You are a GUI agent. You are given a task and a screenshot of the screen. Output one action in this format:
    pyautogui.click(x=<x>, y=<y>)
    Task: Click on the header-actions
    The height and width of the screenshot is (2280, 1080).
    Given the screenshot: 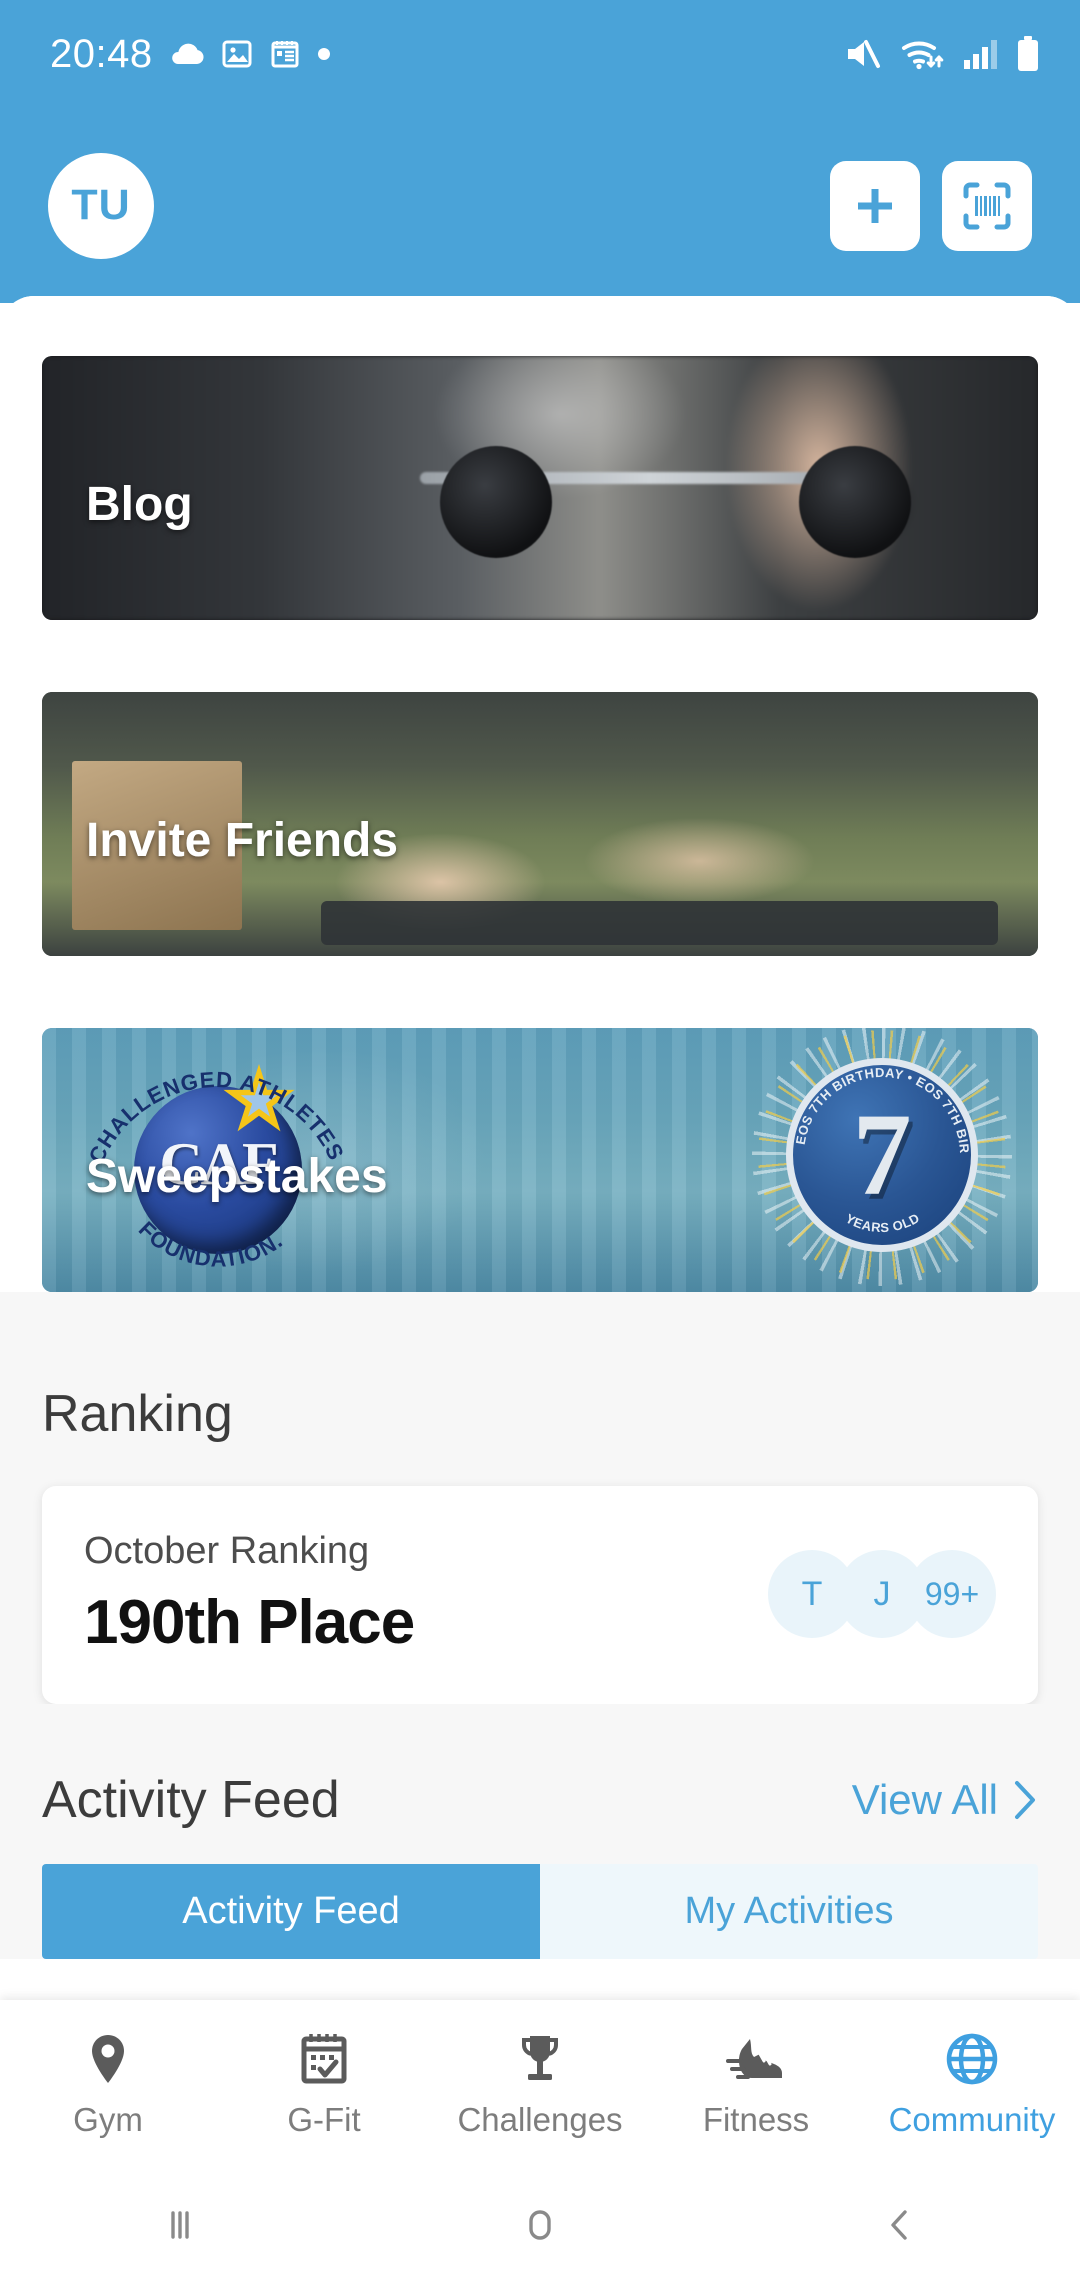 What is the action you would take?
    pyautogui.click(x=931, y=205)
    